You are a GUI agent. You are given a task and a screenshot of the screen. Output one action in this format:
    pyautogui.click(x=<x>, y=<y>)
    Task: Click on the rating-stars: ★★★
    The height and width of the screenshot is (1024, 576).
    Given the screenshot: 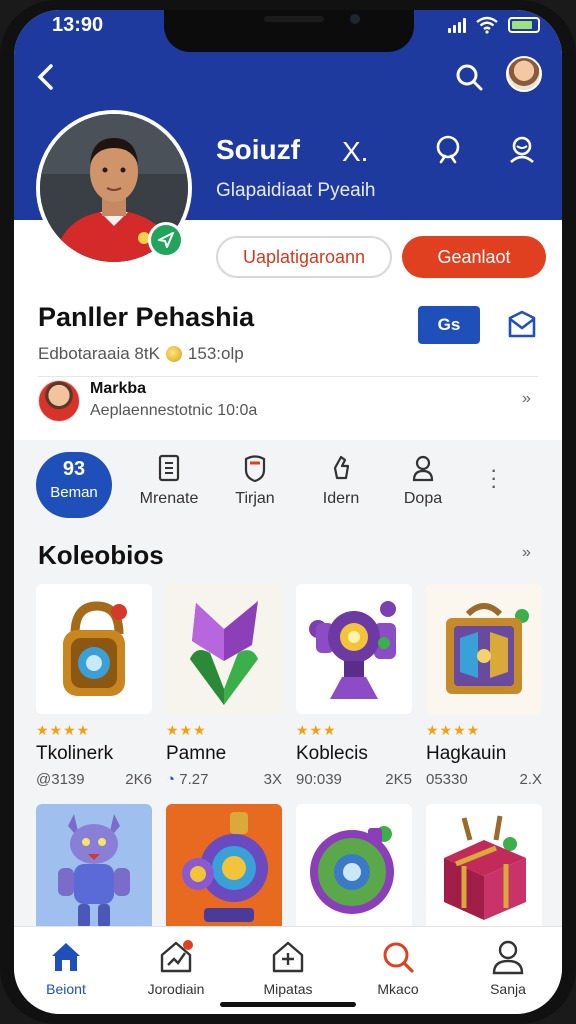 What is the action you would take?
    pyautogui.click(x=186, y=730)
    